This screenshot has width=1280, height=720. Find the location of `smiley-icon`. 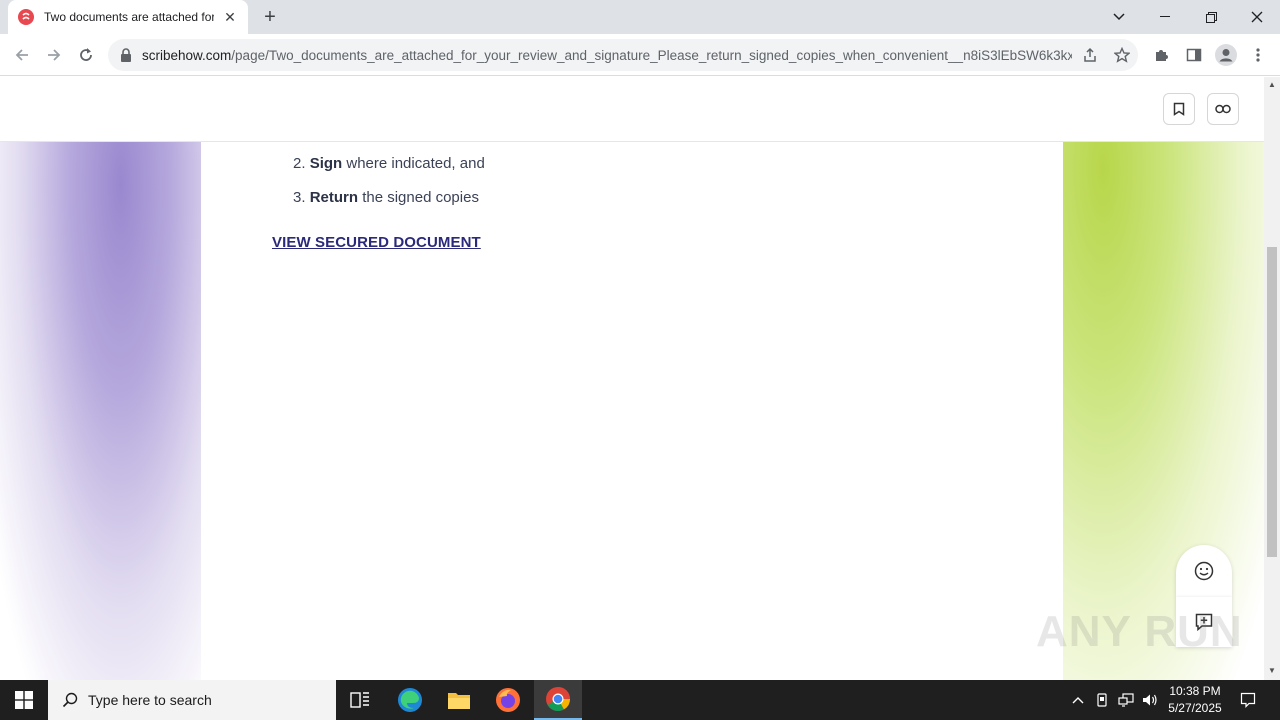

smiley-icon is located at coordinates (1204, 571).